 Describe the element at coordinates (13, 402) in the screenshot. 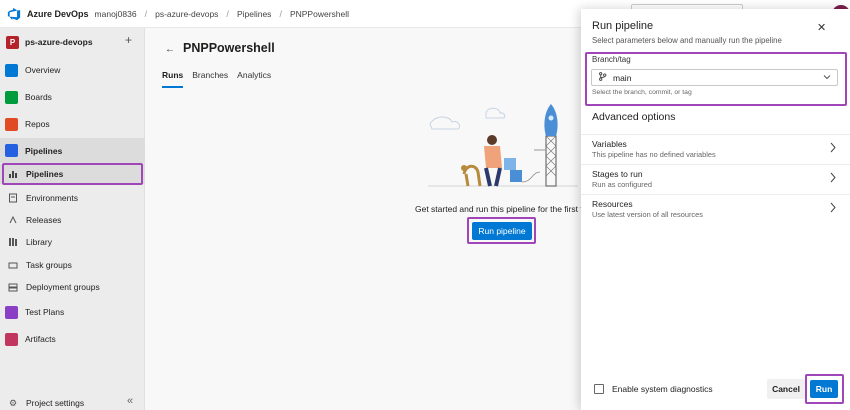

I see `gear-icon: ⚙` at that location.